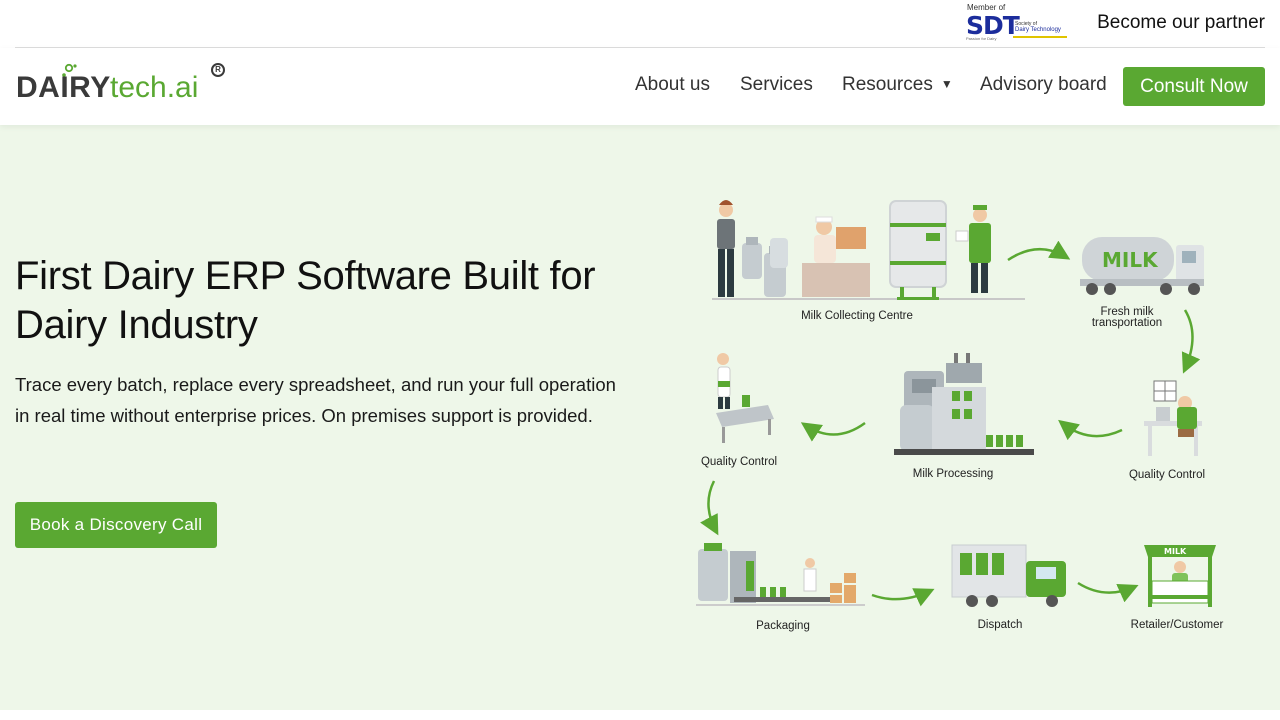  What do you see at coordinates (981, 38) in the screenshot?
I see `sdt-tagline: Passion for Dairy` at bounding box center [981, 38].